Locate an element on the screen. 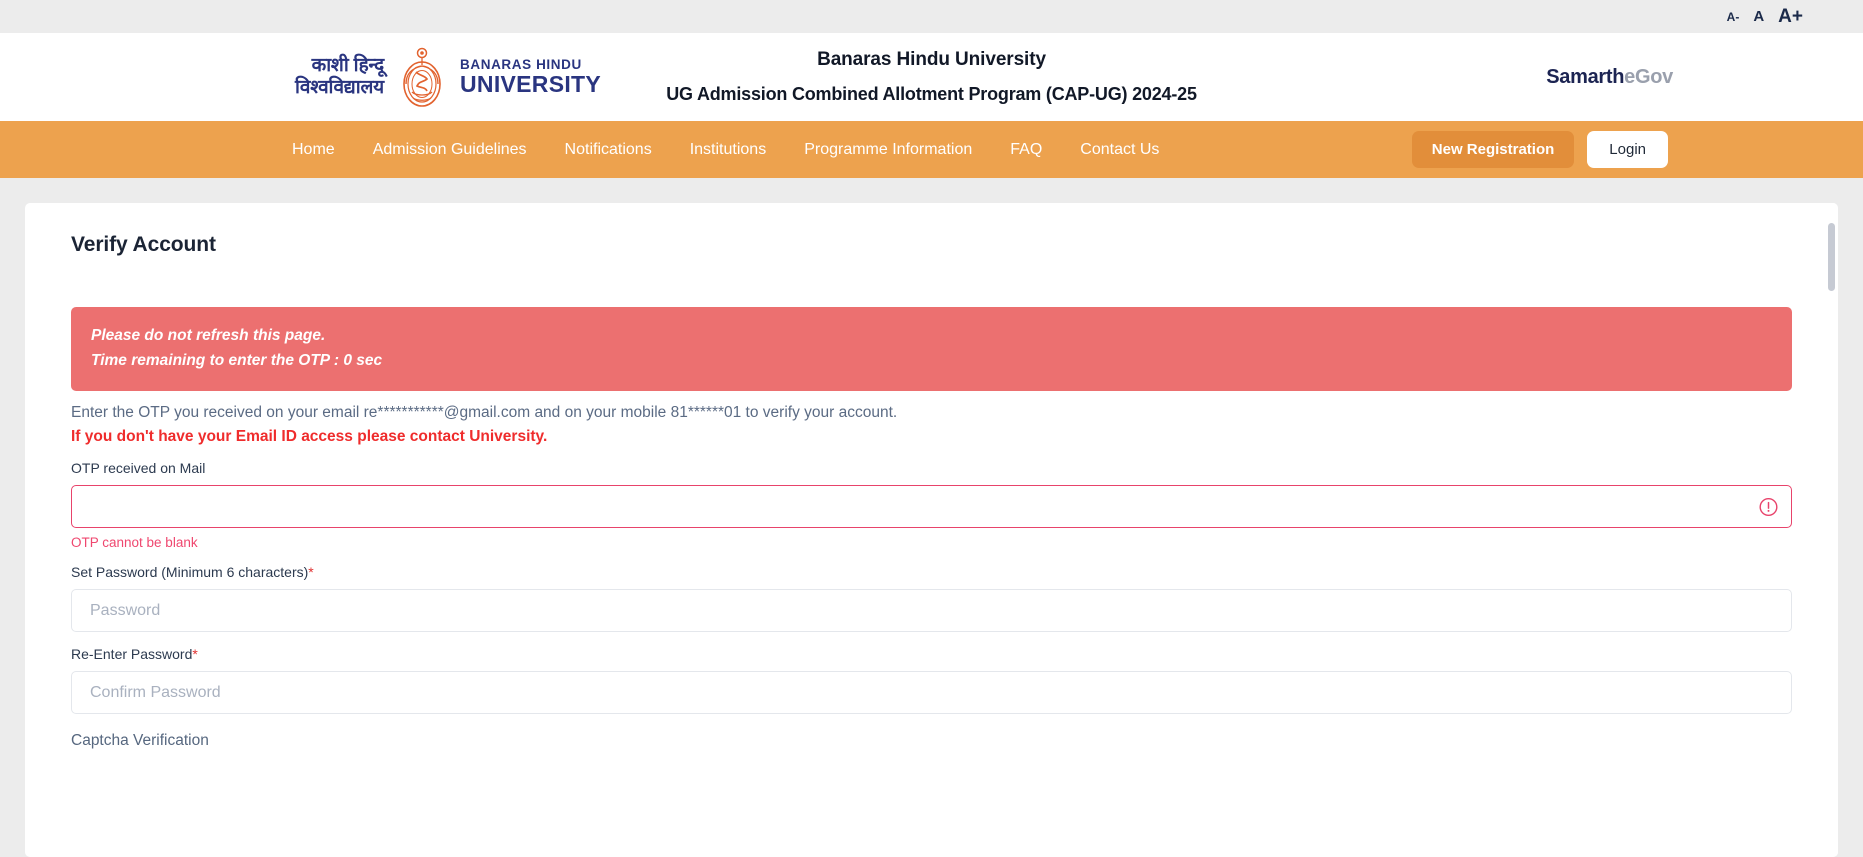 The width and height of the screenshot is (1863, 857). logo-hindi-line1: काशी हिन्दू is located at coordinates (348, 66).